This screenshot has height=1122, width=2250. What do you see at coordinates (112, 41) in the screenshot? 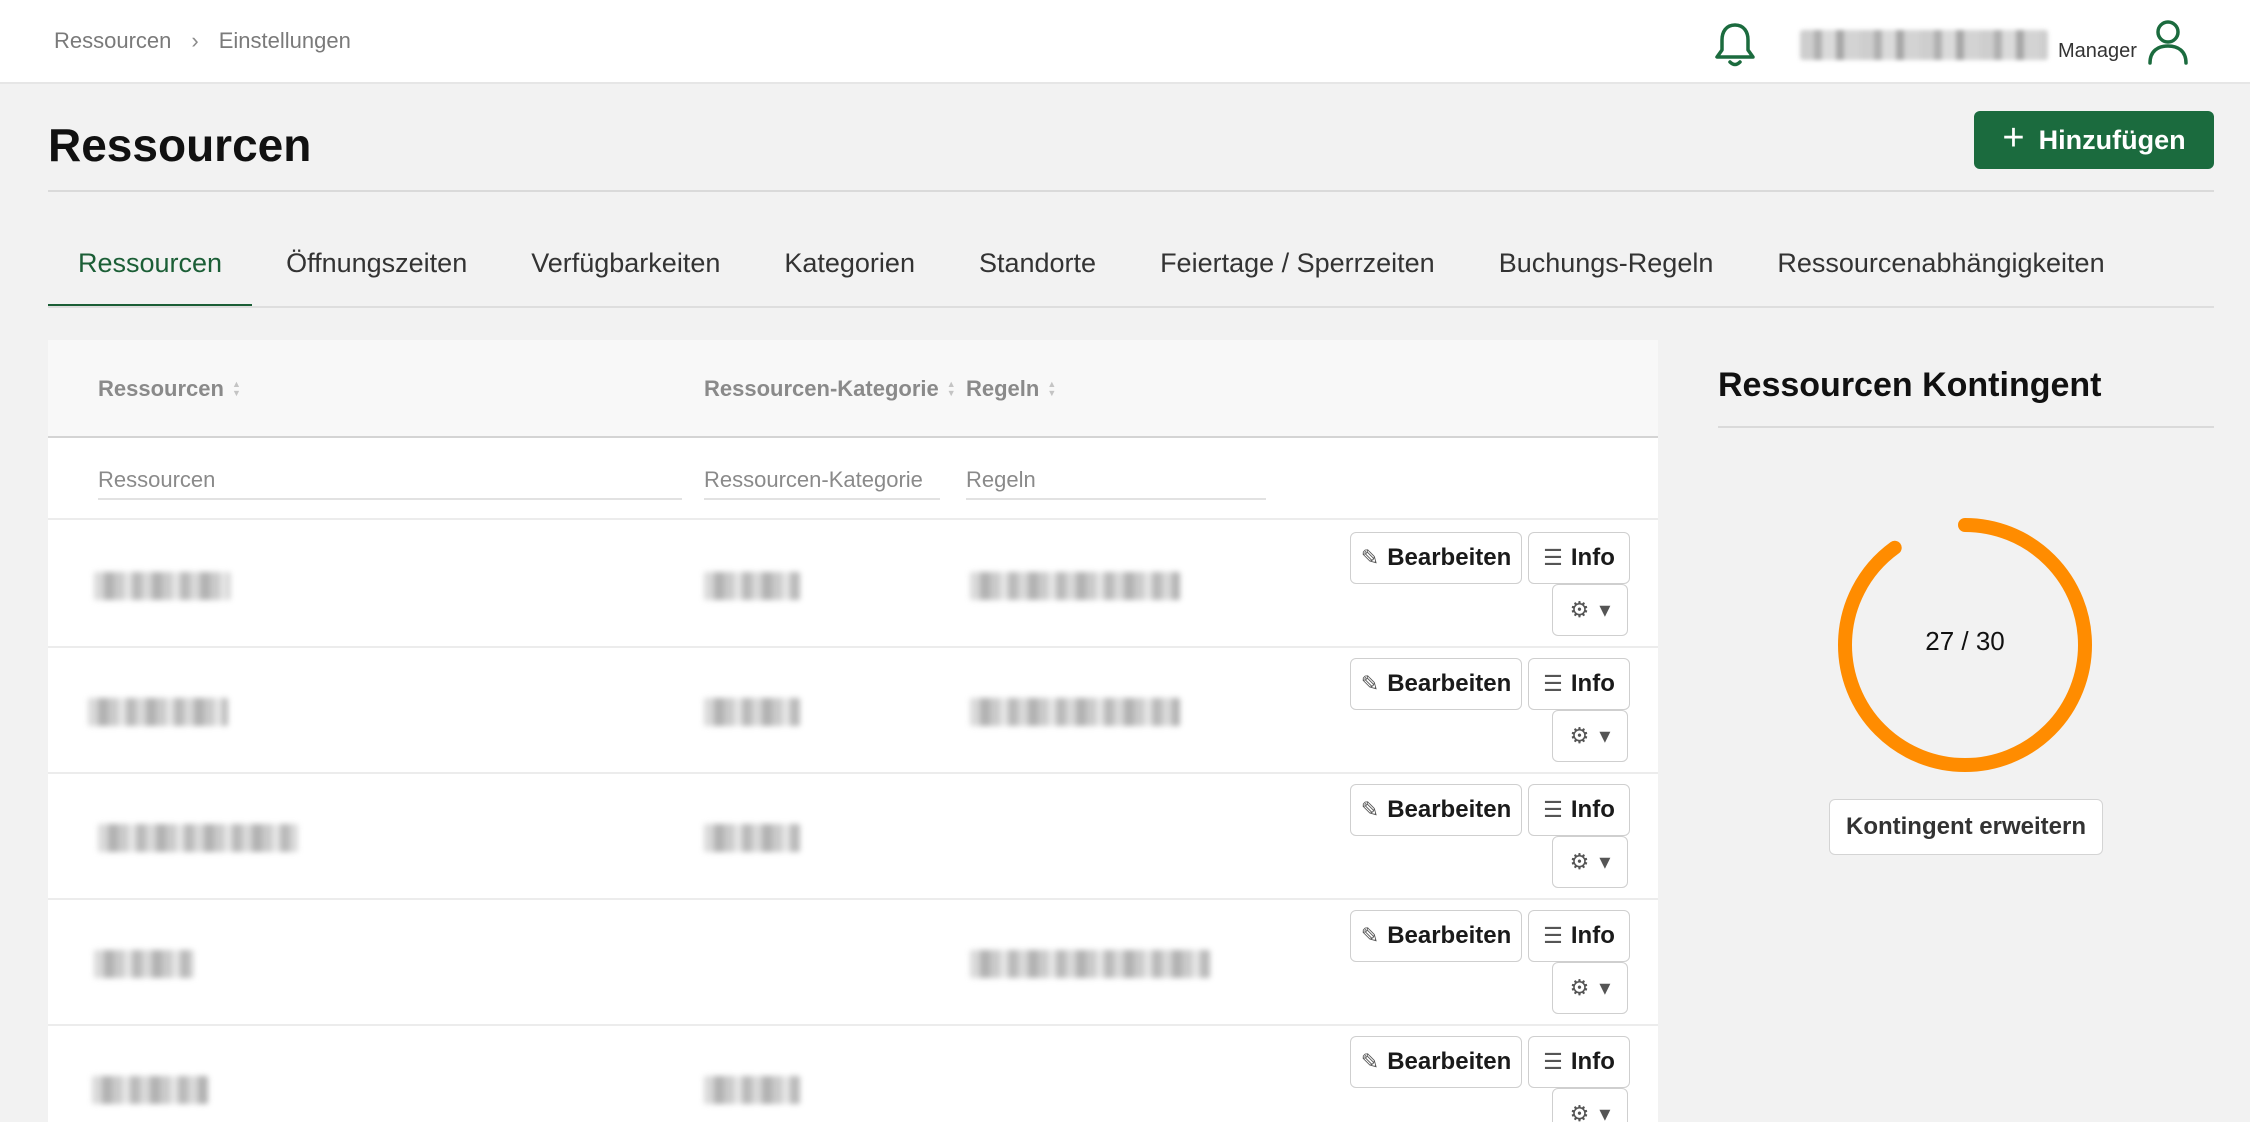
I see `breadcrumb-item-ressourcen: Ressourcen` at bounding box center [112, 41].